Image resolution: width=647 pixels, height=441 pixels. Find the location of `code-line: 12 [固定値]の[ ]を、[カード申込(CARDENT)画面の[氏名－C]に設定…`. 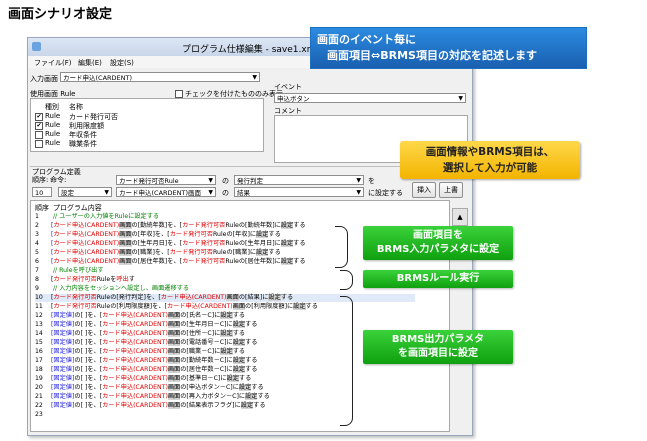

code-line: 12 [固定値]の[ ]を、[カード申込(CARDENT)画面の[氏名－C]に設定… is located at coordinates (140, 316).